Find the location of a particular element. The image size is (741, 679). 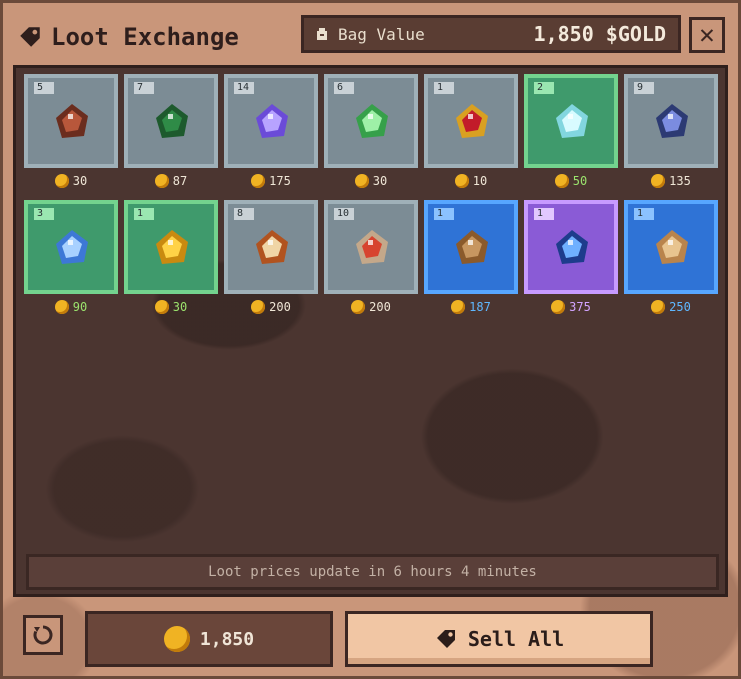

item-quantity: 7 is located at coordinates (144, 88).